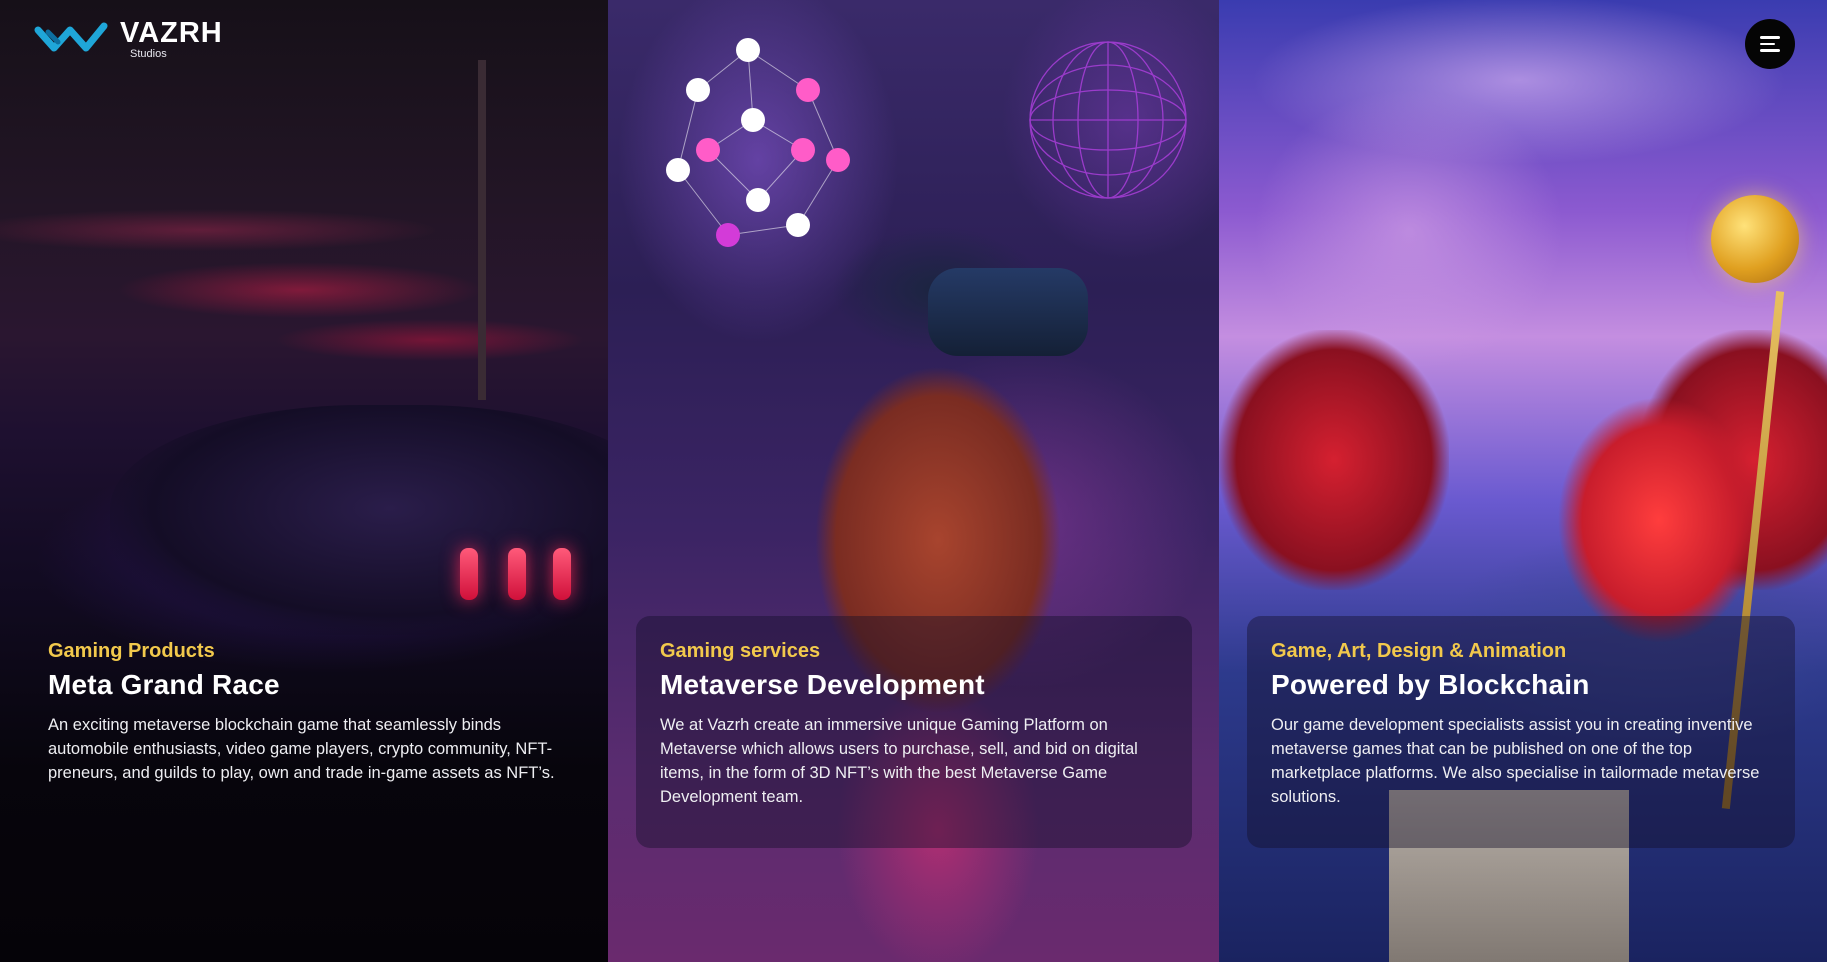 The height and width of the screenshot is (962, 1827). I want to click on menu-button, so click(1770, 44).